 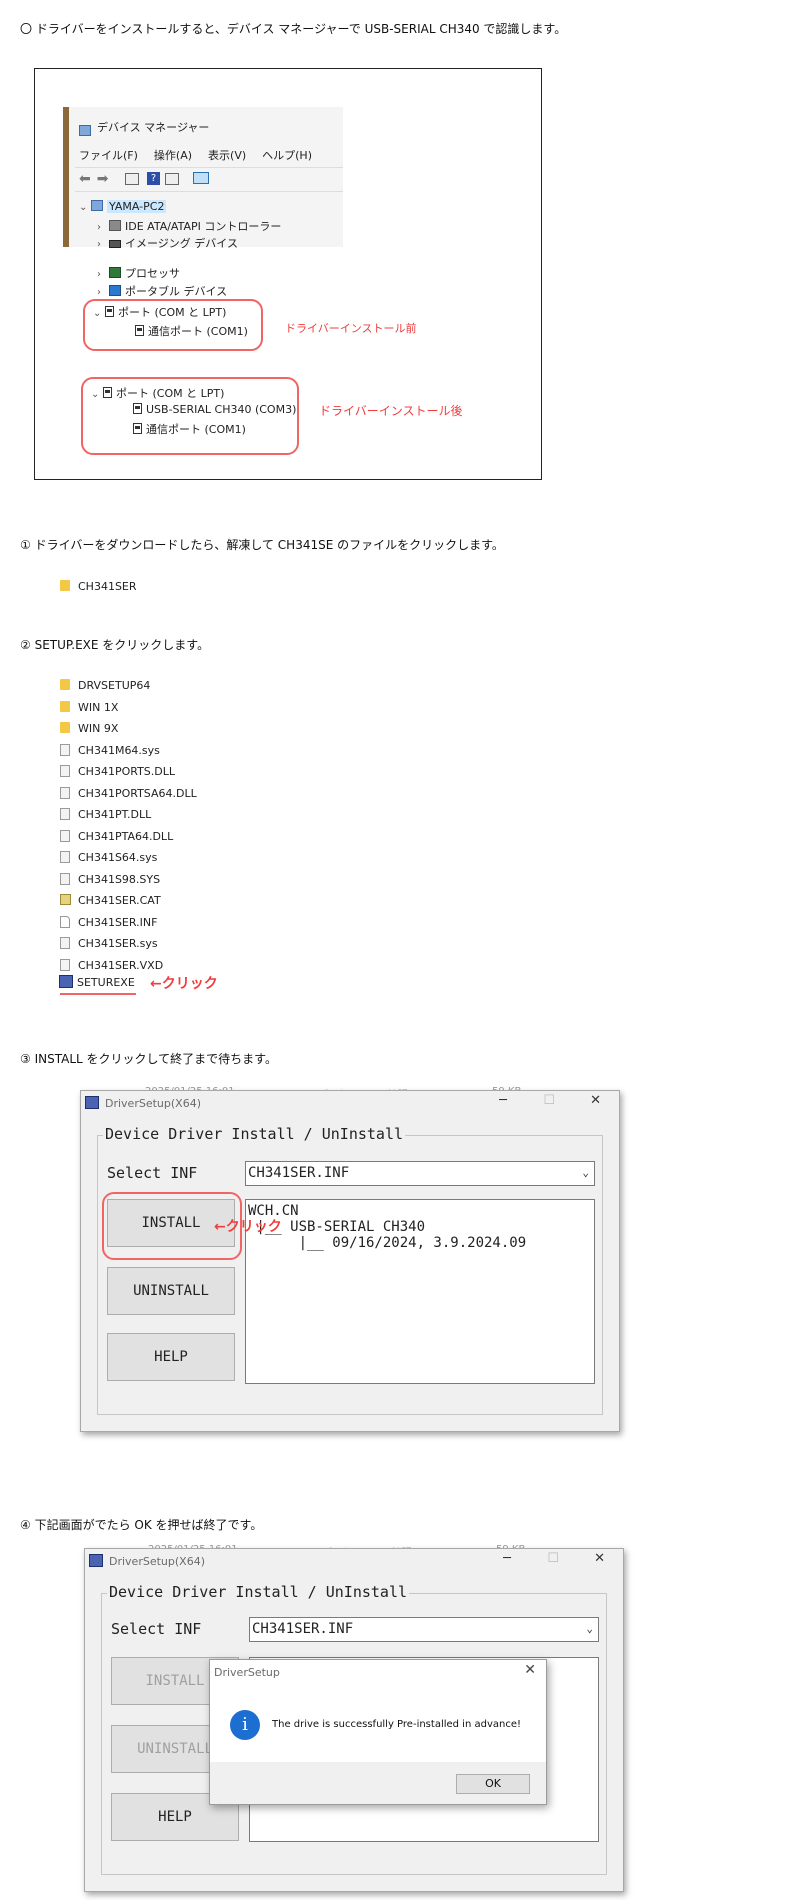 What do you see at coordinates (117, 771) in the screenshot?
I see `file-list-item: CH341PORTS.DLL` at bounding box center [117, 771].